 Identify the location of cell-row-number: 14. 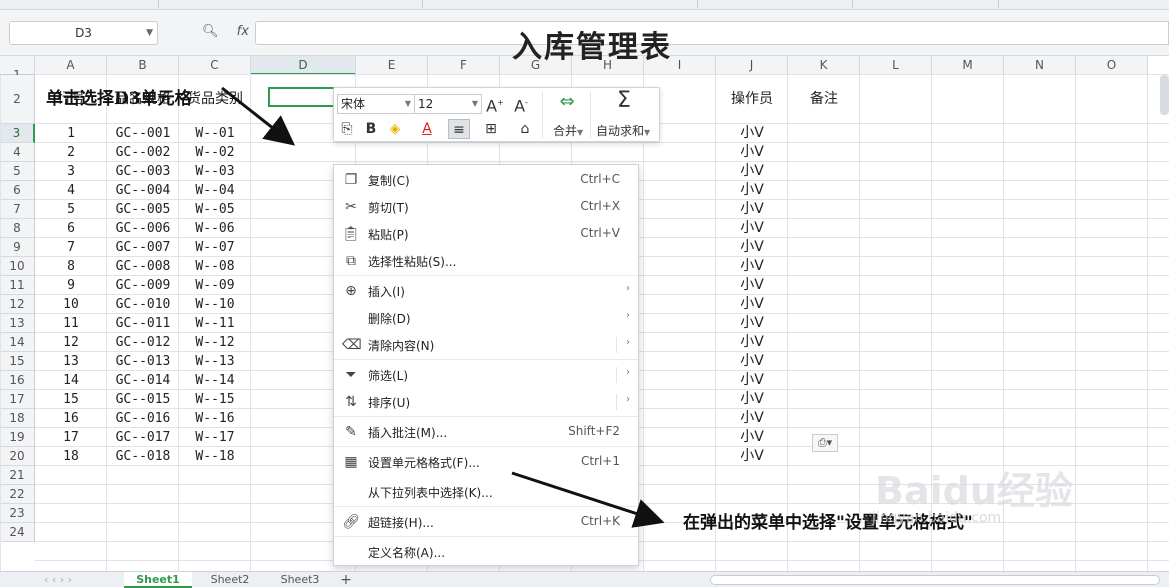
(71, 380).